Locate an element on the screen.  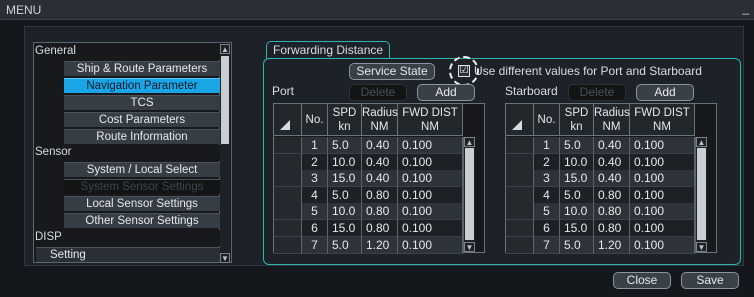
menu-item: Route Information is located at coordinates (142, 136).